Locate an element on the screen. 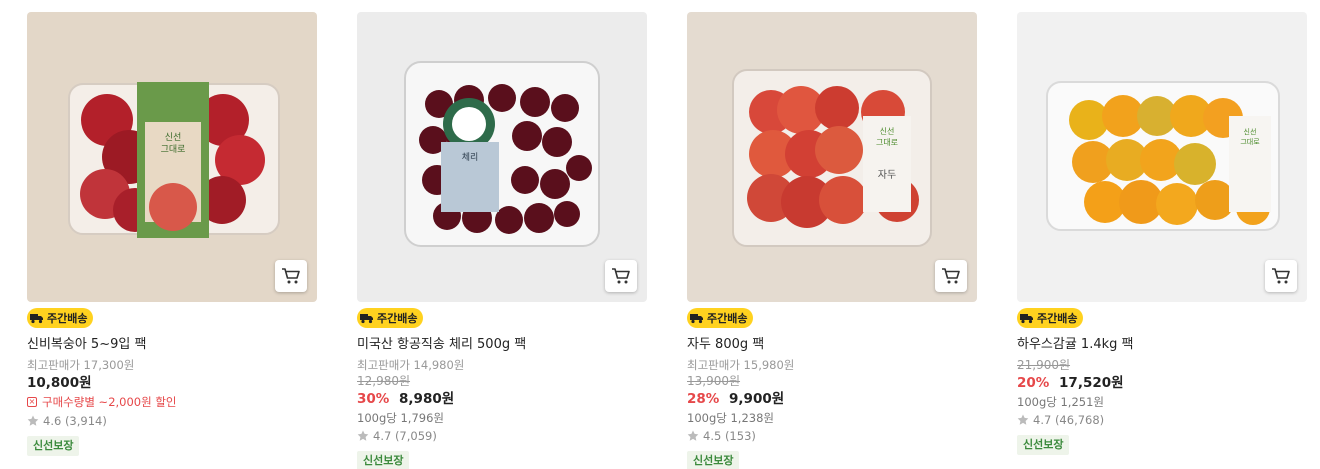  rating: 4.6 (3,914) is located at coordinates (172, 421).